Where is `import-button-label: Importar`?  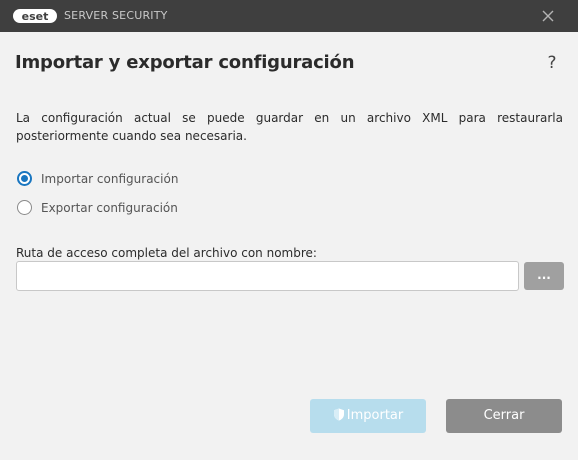
import-button-label: Importar is located at coordinates (375, 415).